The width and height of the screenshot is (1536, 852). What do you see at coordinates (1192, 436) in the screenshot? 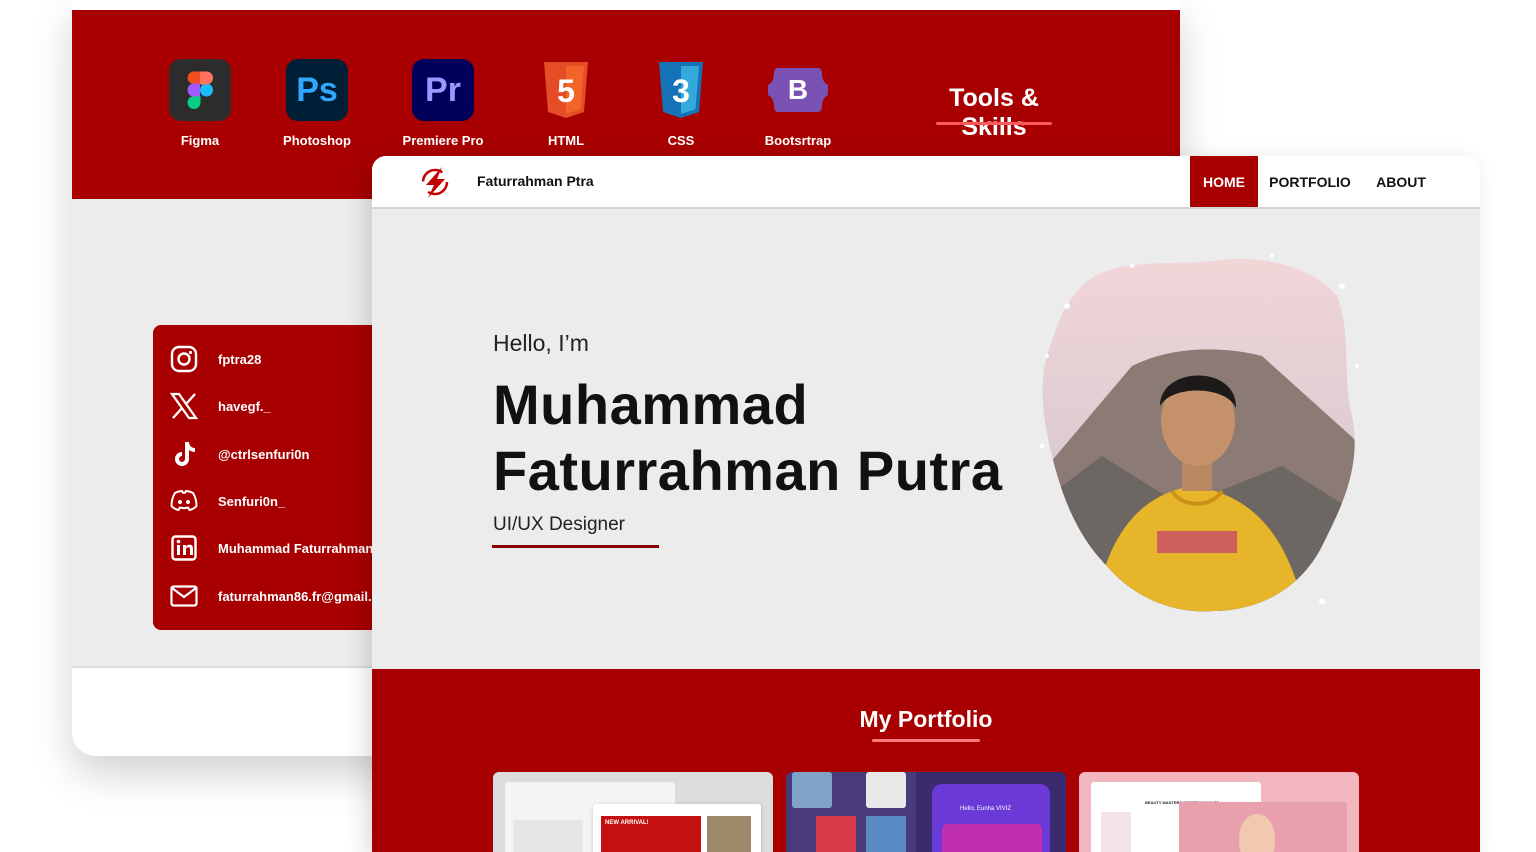
I see `profile-photo` at bounding box center [1192, 436].